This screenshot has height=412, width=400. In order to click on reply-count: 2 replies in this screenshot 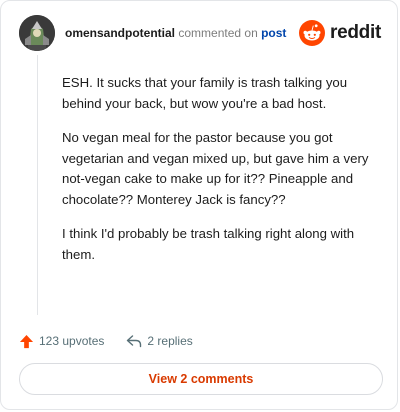, I will do `click(170, 341)`.